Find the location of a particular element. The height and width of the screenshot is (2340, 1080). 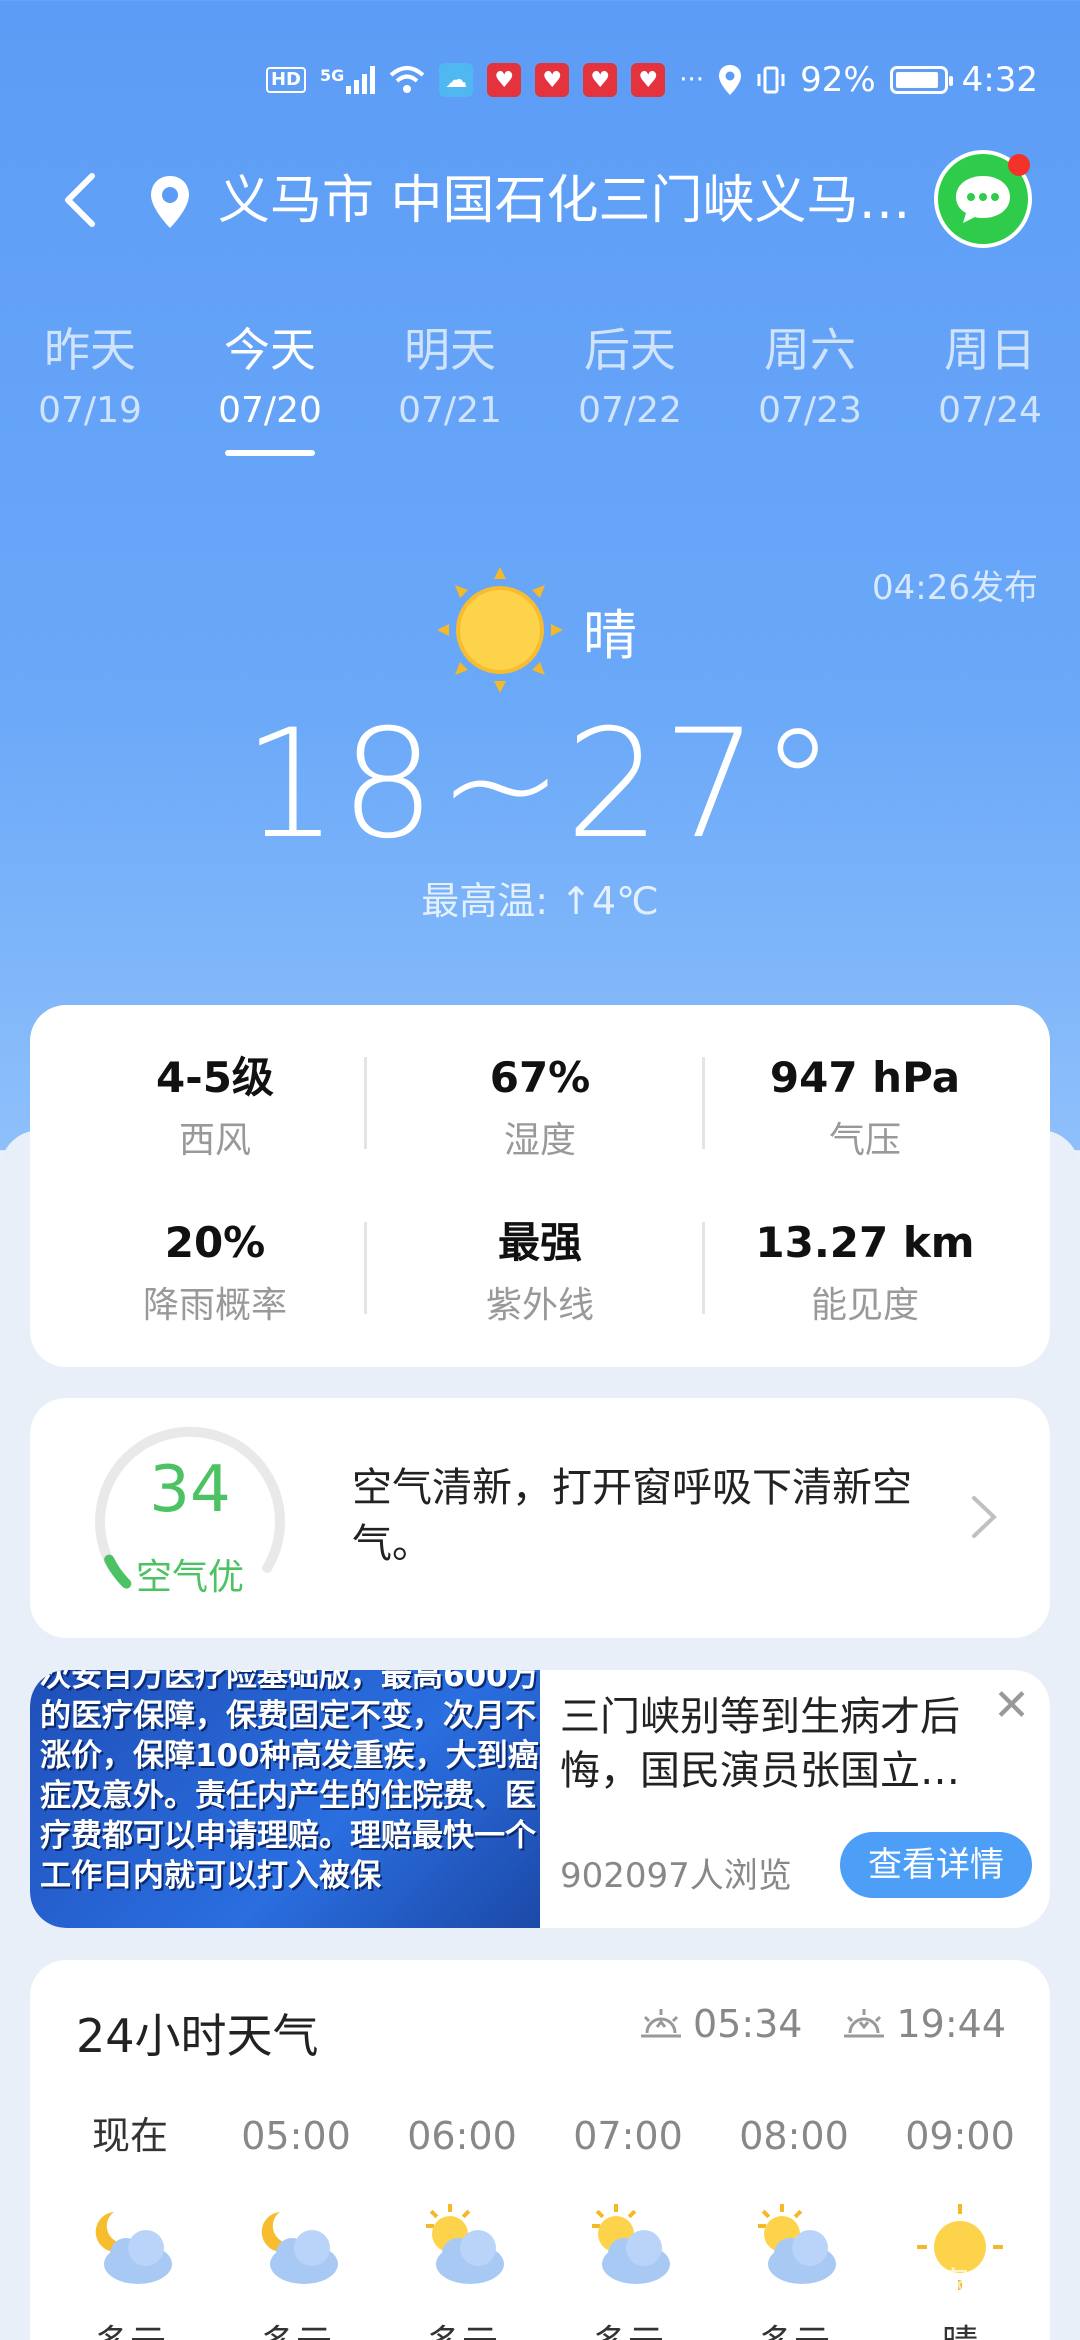

aqi-level: 空气优 is located at coordinates (189, 1577).